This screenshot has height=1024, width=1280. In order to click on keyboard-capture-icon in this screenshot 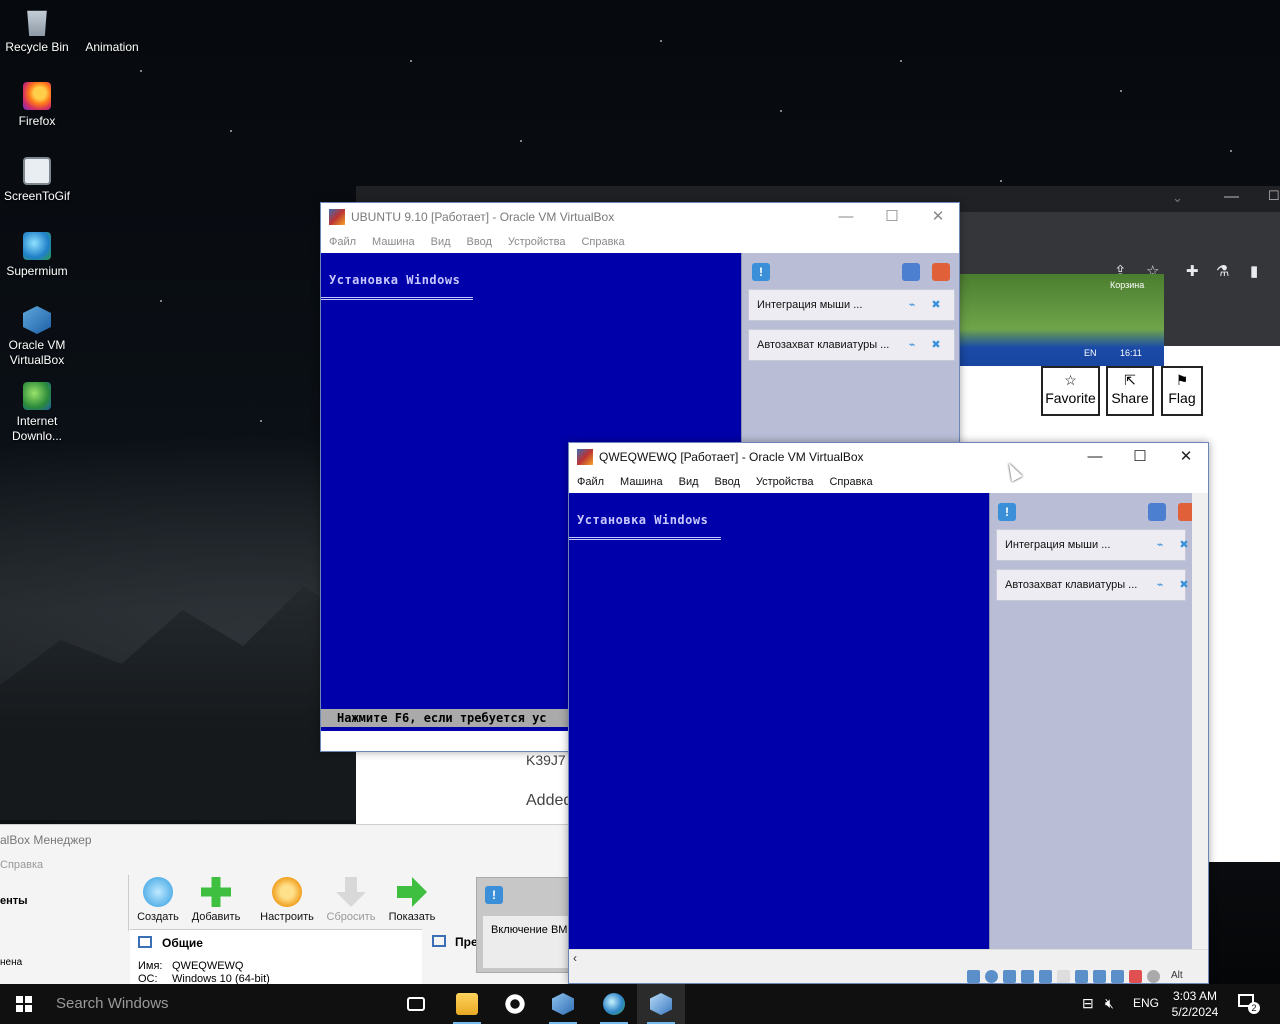, I will do `click(1153, 976)`.